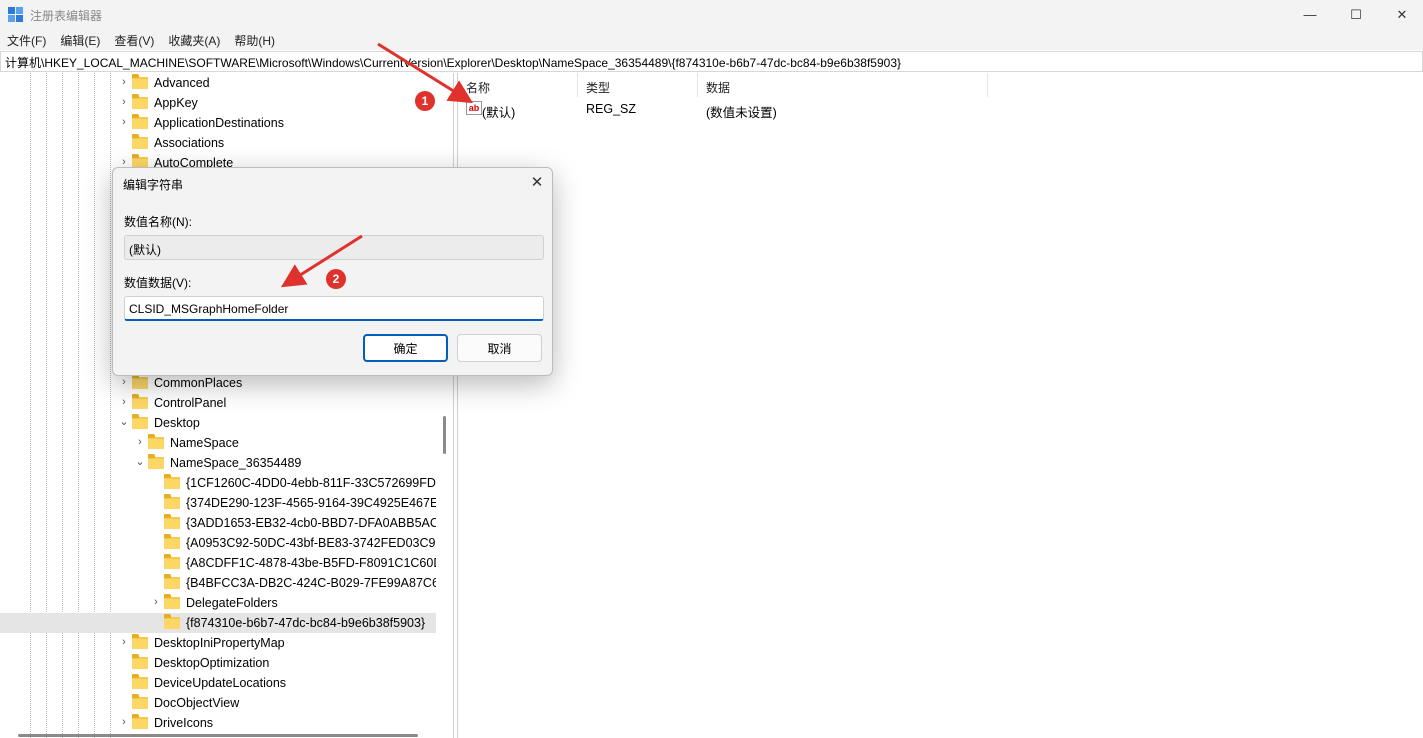 The height and width of the screenshot is (738, 1423). Describe the element at coordinates (638, 85) in the screenshot. I see `column-header-type: 类型` at that location.